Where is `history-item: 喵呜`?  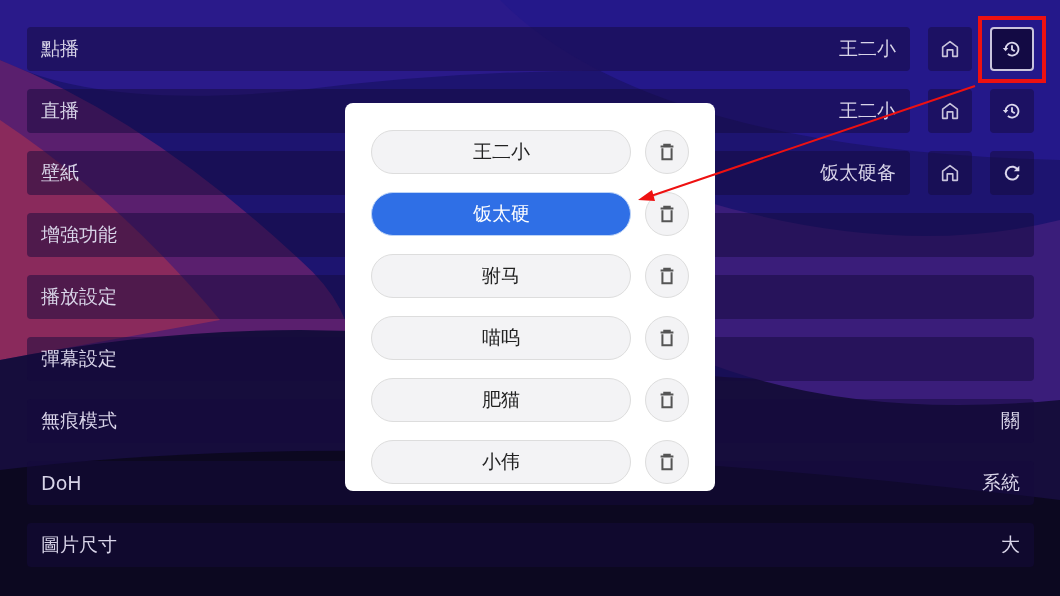
history-item: 喵呜 is located at coordinates (501, 338).